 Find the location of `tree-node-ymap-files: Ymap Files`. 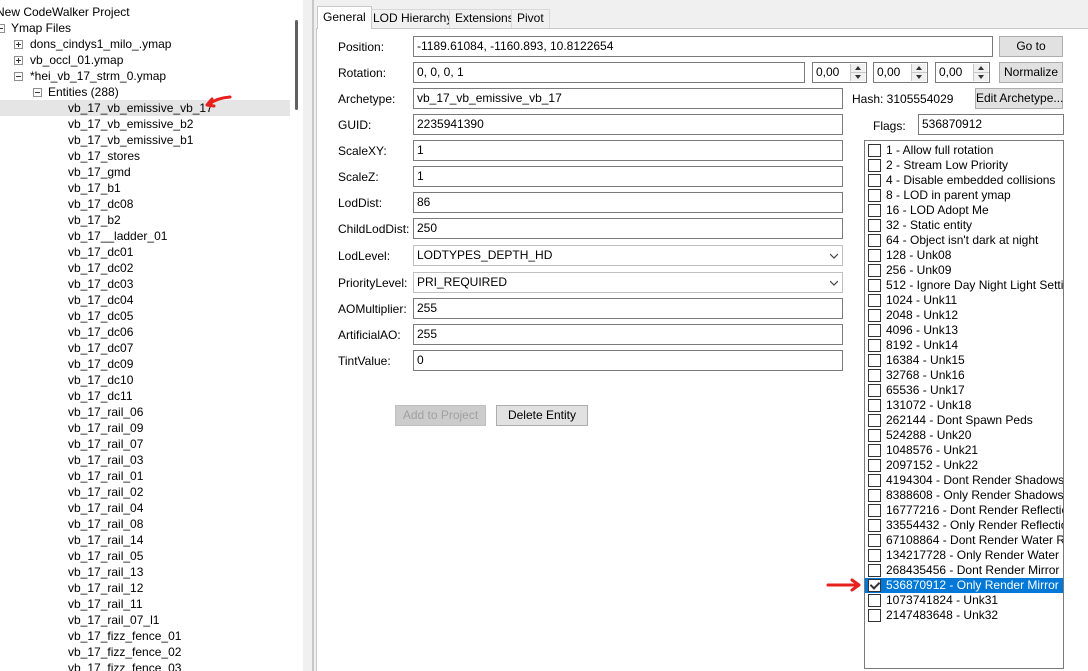

tree-node-ymap-files: Ymap Files is located at coordinates (145, 28).